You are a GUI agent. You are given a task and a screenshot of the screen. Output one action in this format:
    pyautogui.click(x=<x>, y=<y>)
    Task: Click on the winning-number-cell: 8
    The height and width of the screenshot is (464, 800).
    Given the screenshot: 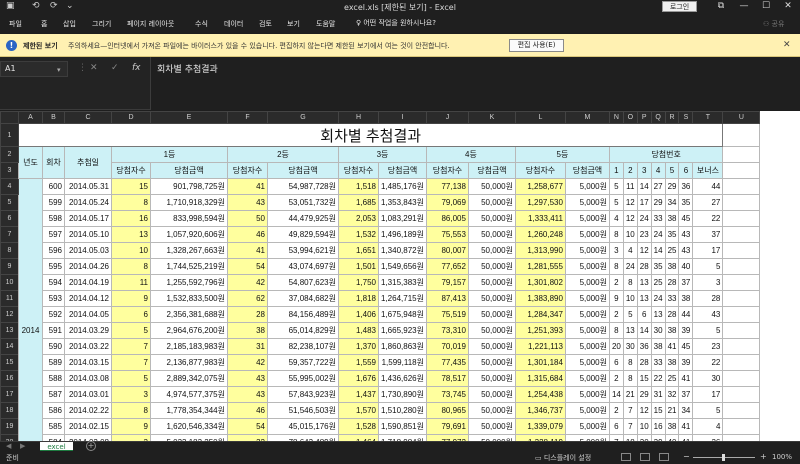 What is the action you would take?
    pyautogui.click(x=630, y=378)
    